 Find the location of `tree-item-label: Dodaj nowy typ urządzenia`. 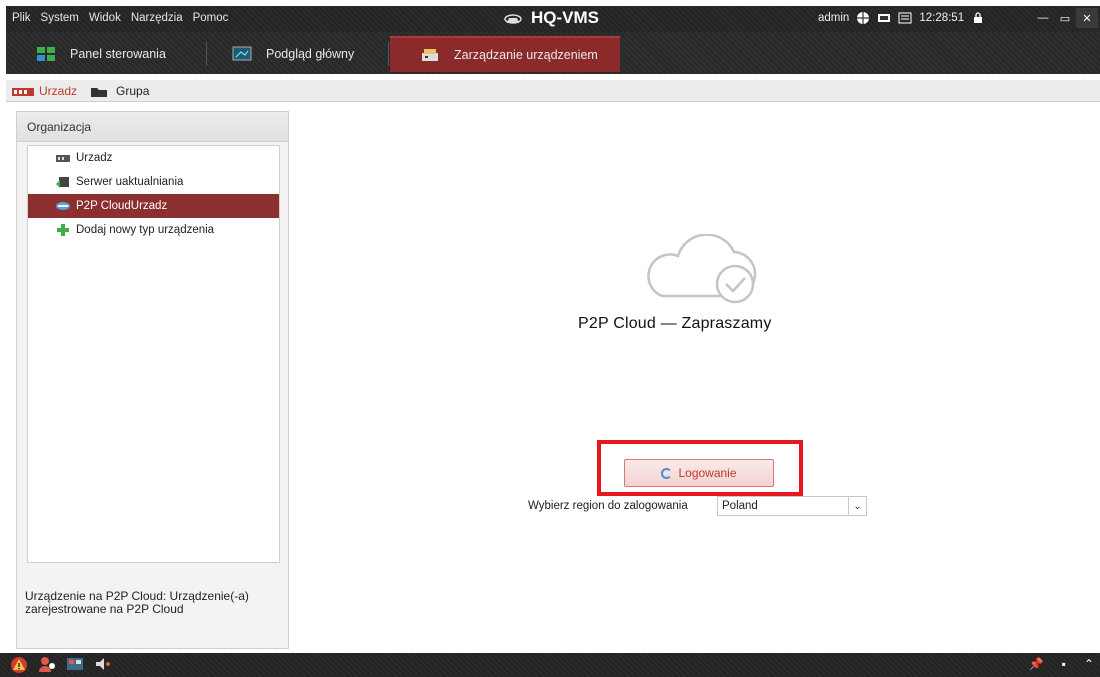

tree-item-label: Dodaj nowy typ urządzenia is located at coordinates (145, 230).